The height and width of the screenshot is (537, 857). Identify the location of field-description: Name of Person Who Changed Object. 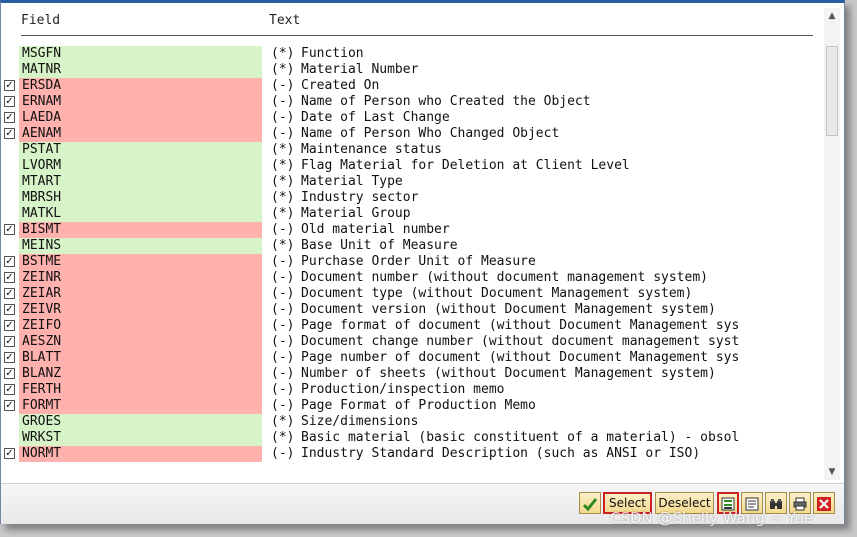
(430, 133).